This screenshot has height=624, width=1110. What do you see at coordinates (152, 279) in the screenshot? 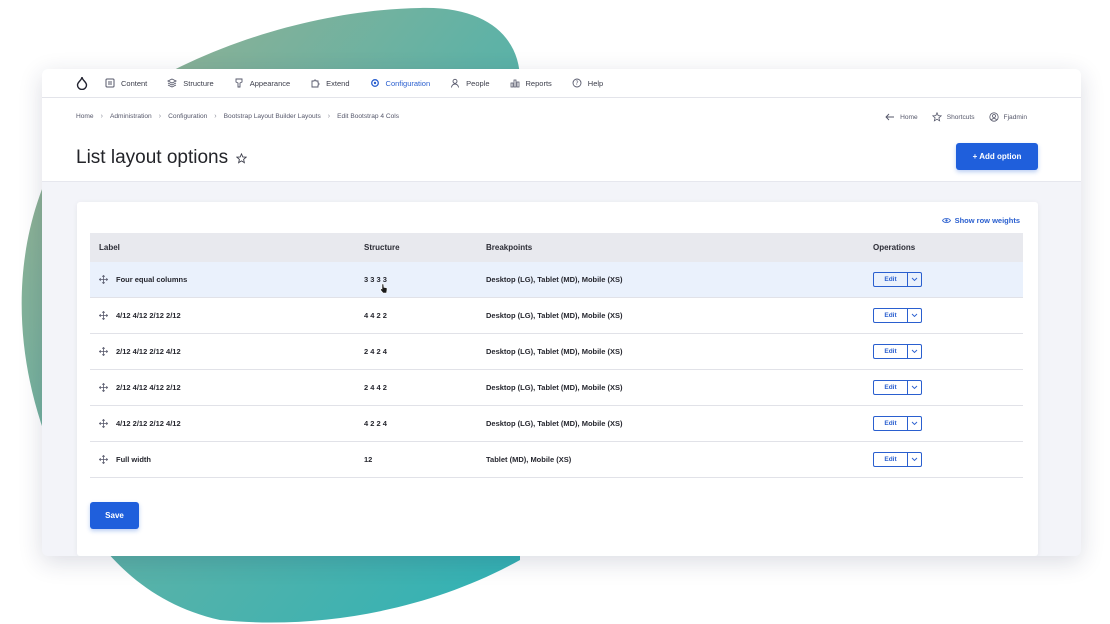
I see `row-label: Four equal columns` at bounding box center [152, 279].